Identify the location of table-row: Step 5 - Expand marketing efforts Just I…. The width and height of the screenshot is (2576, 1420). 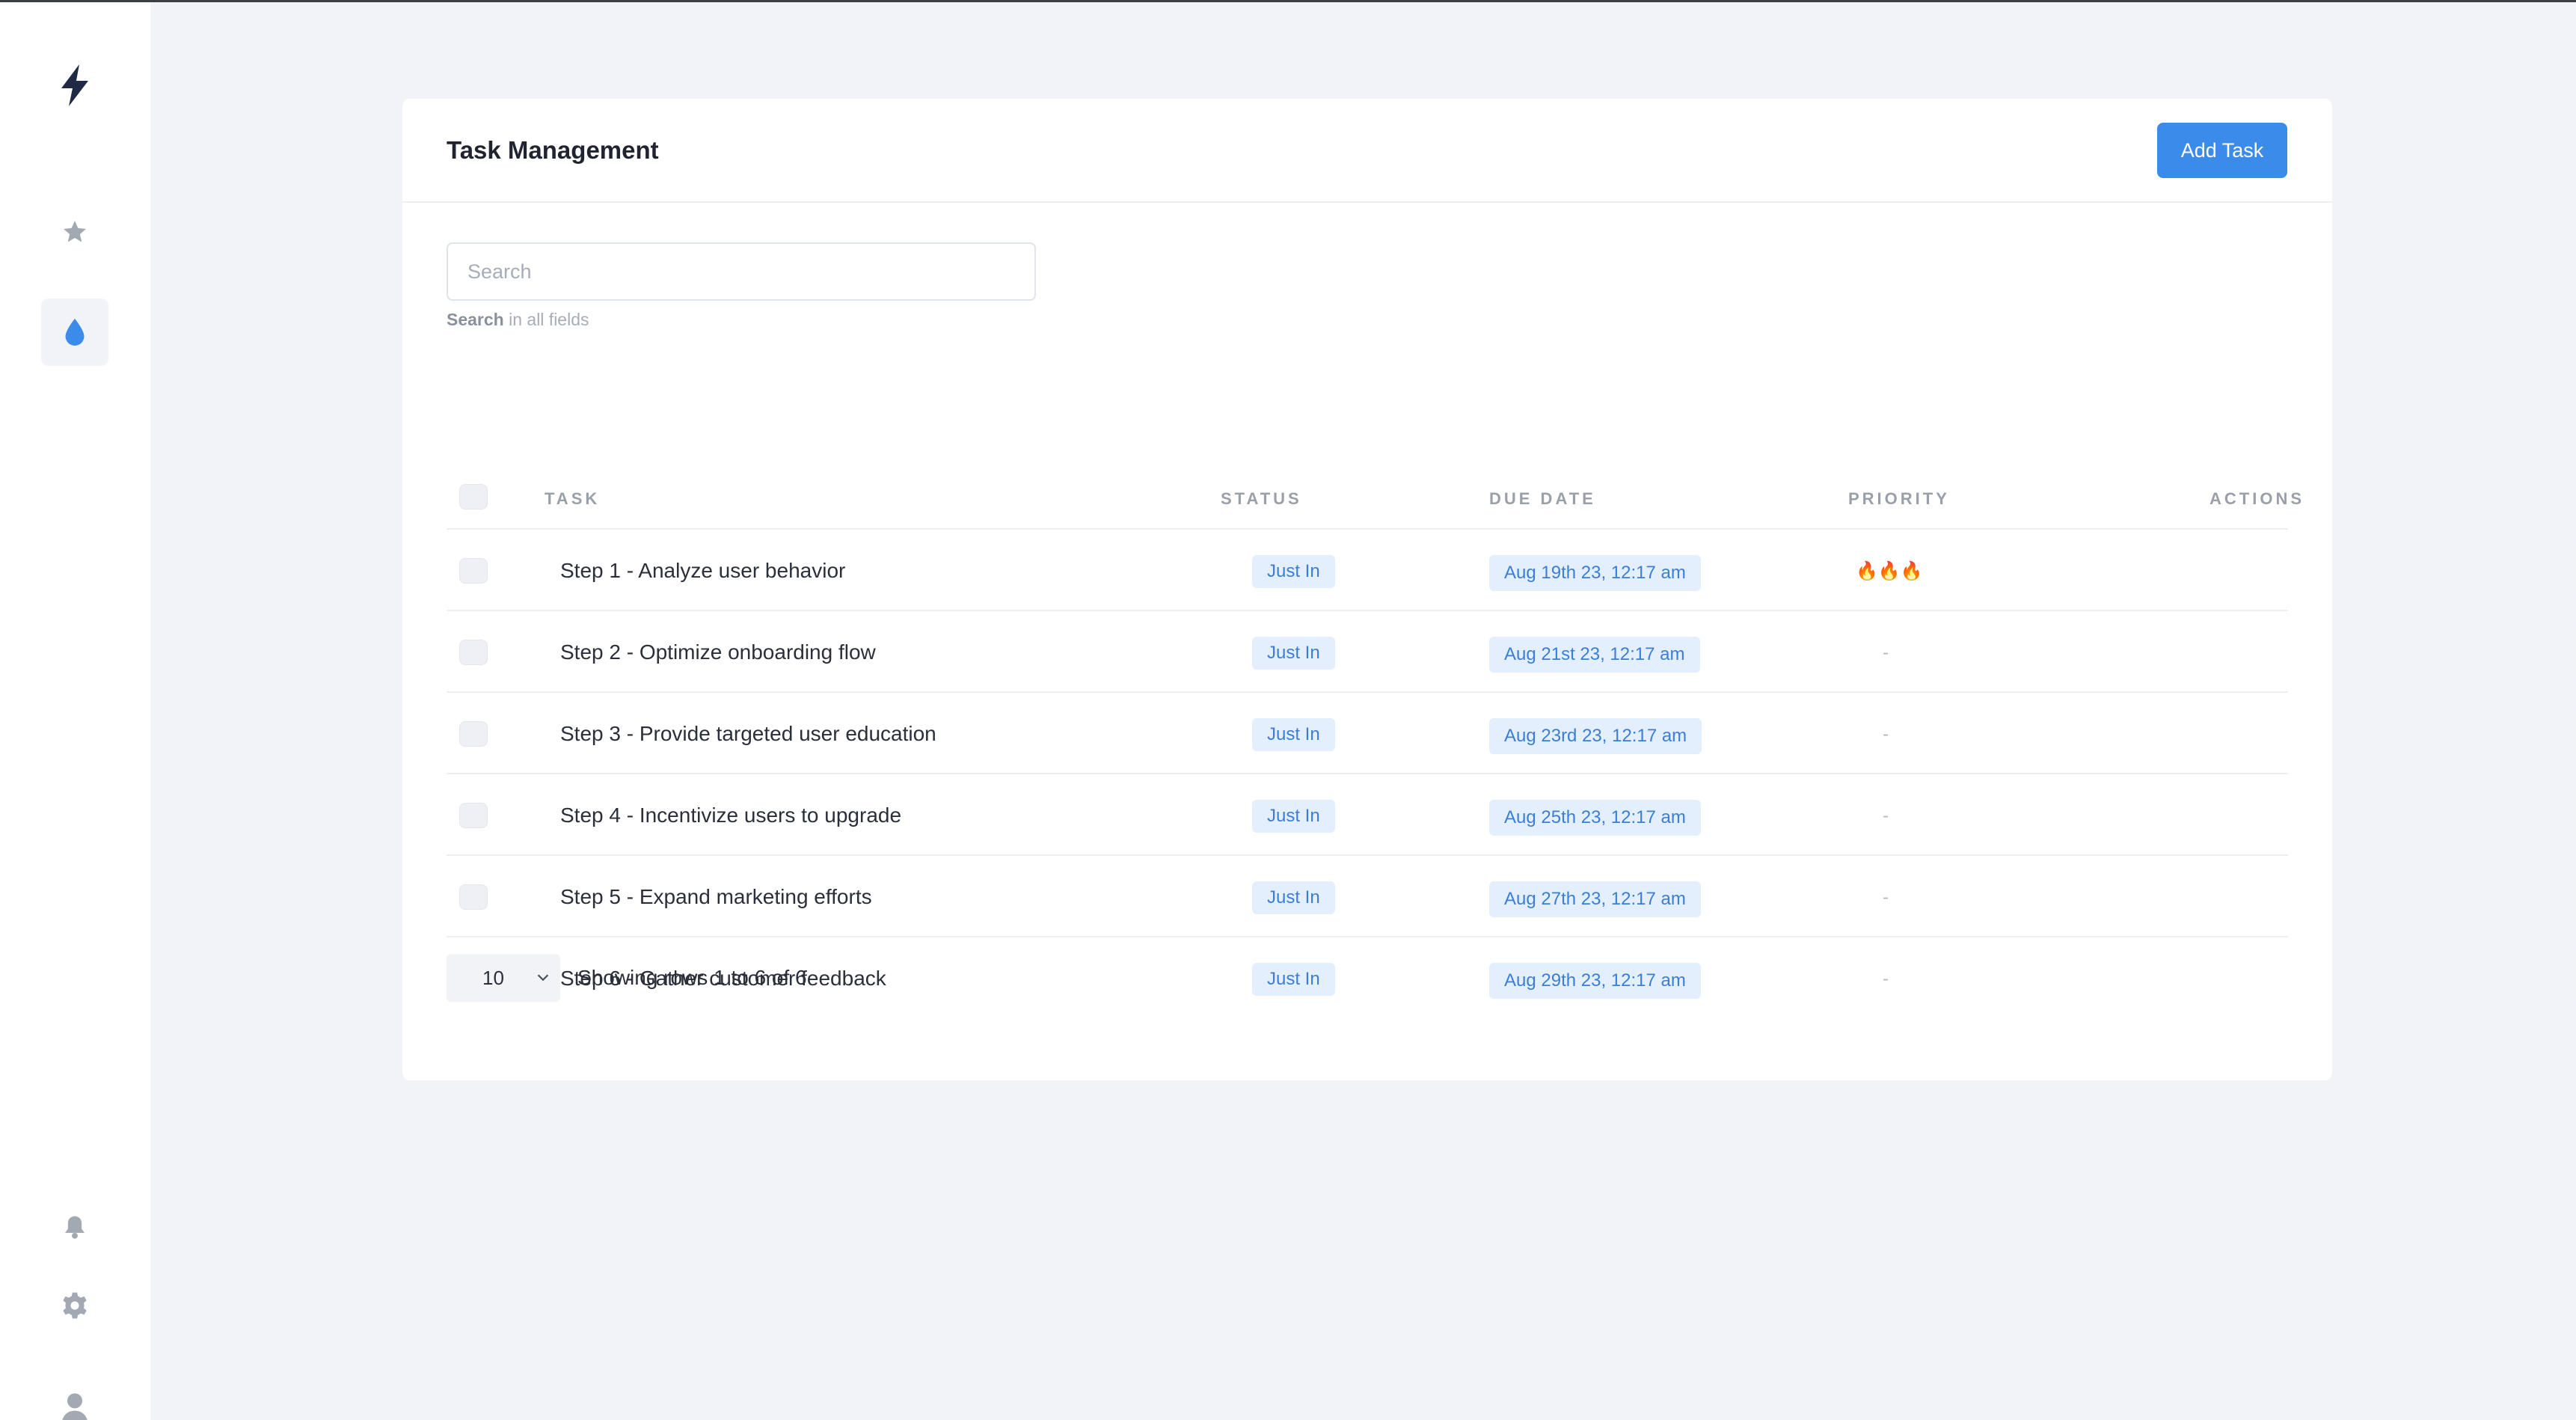
(1511, 896).